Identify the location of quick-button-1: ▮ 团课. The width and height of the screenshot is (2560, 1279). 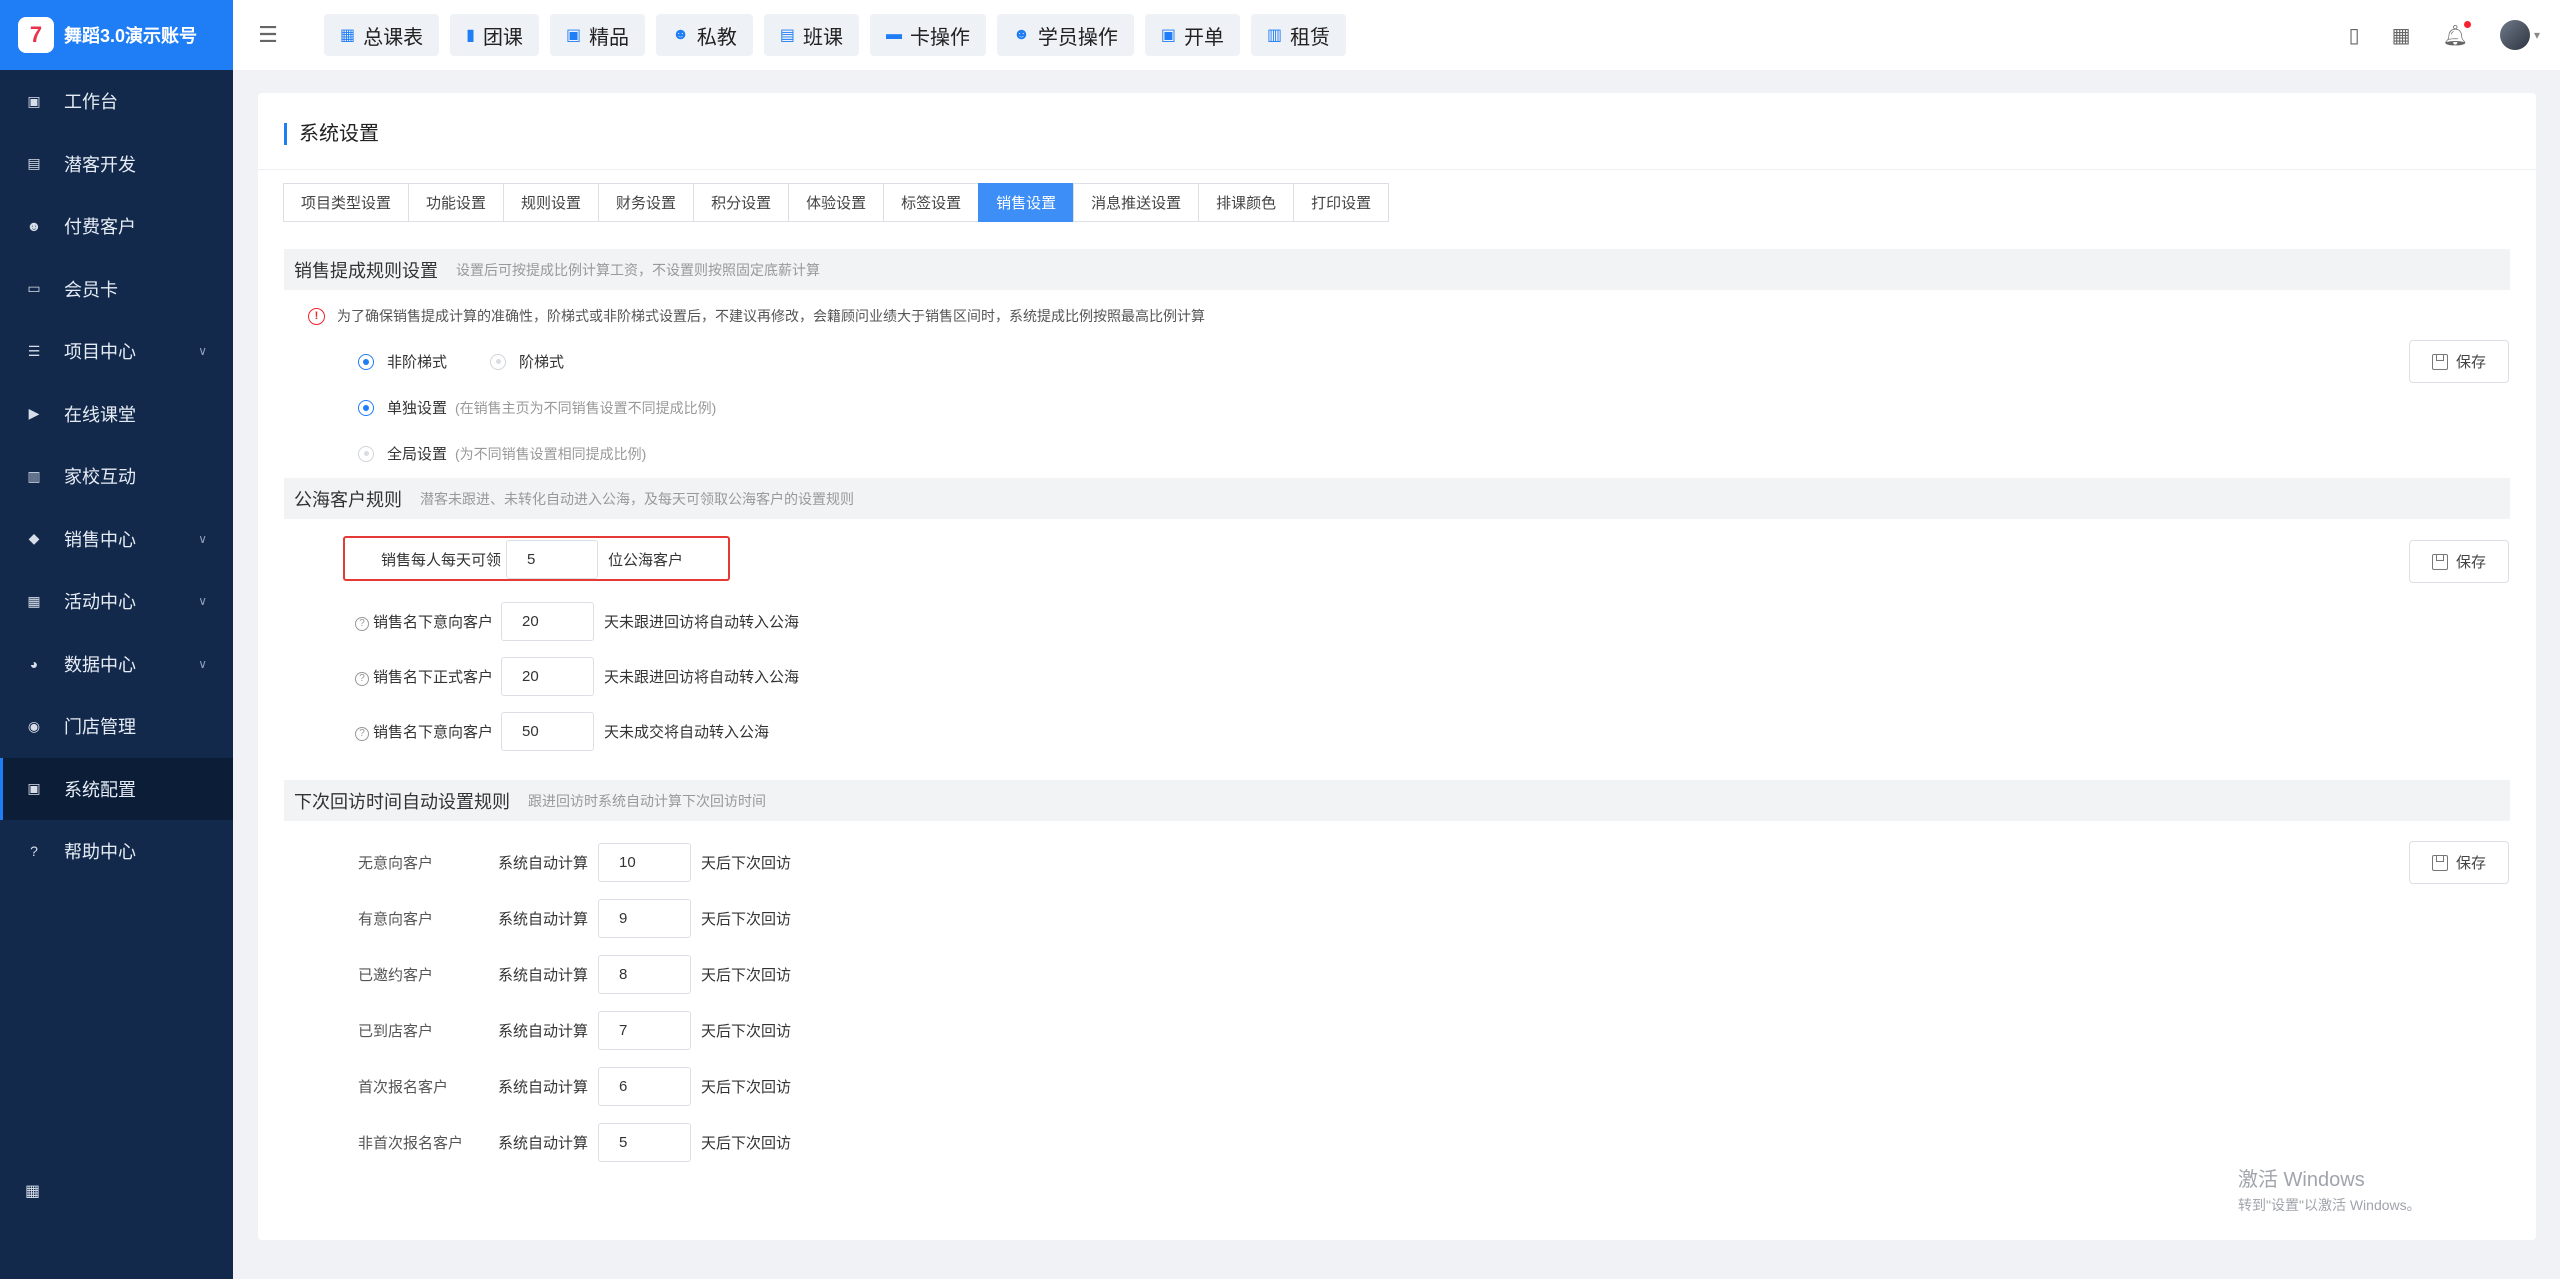
(494, 35).